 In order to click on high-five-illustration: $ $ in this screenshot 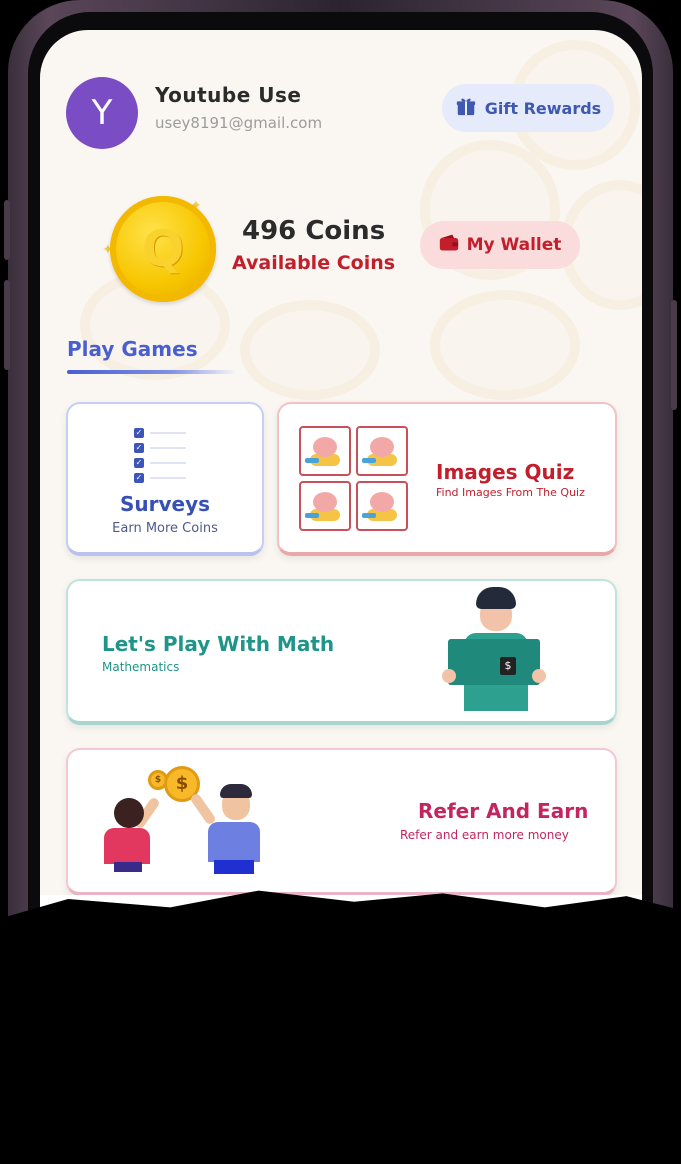, I will do `click(187, 821)`.